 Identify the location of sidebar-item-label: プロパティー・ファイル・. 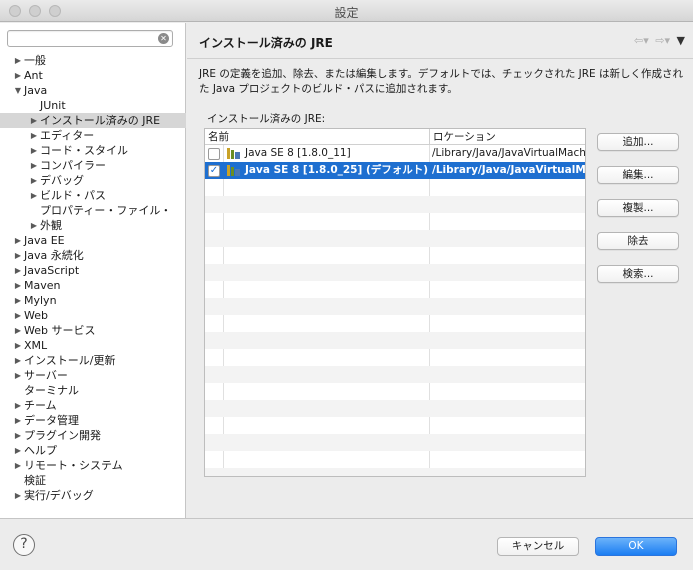
(106, 210).